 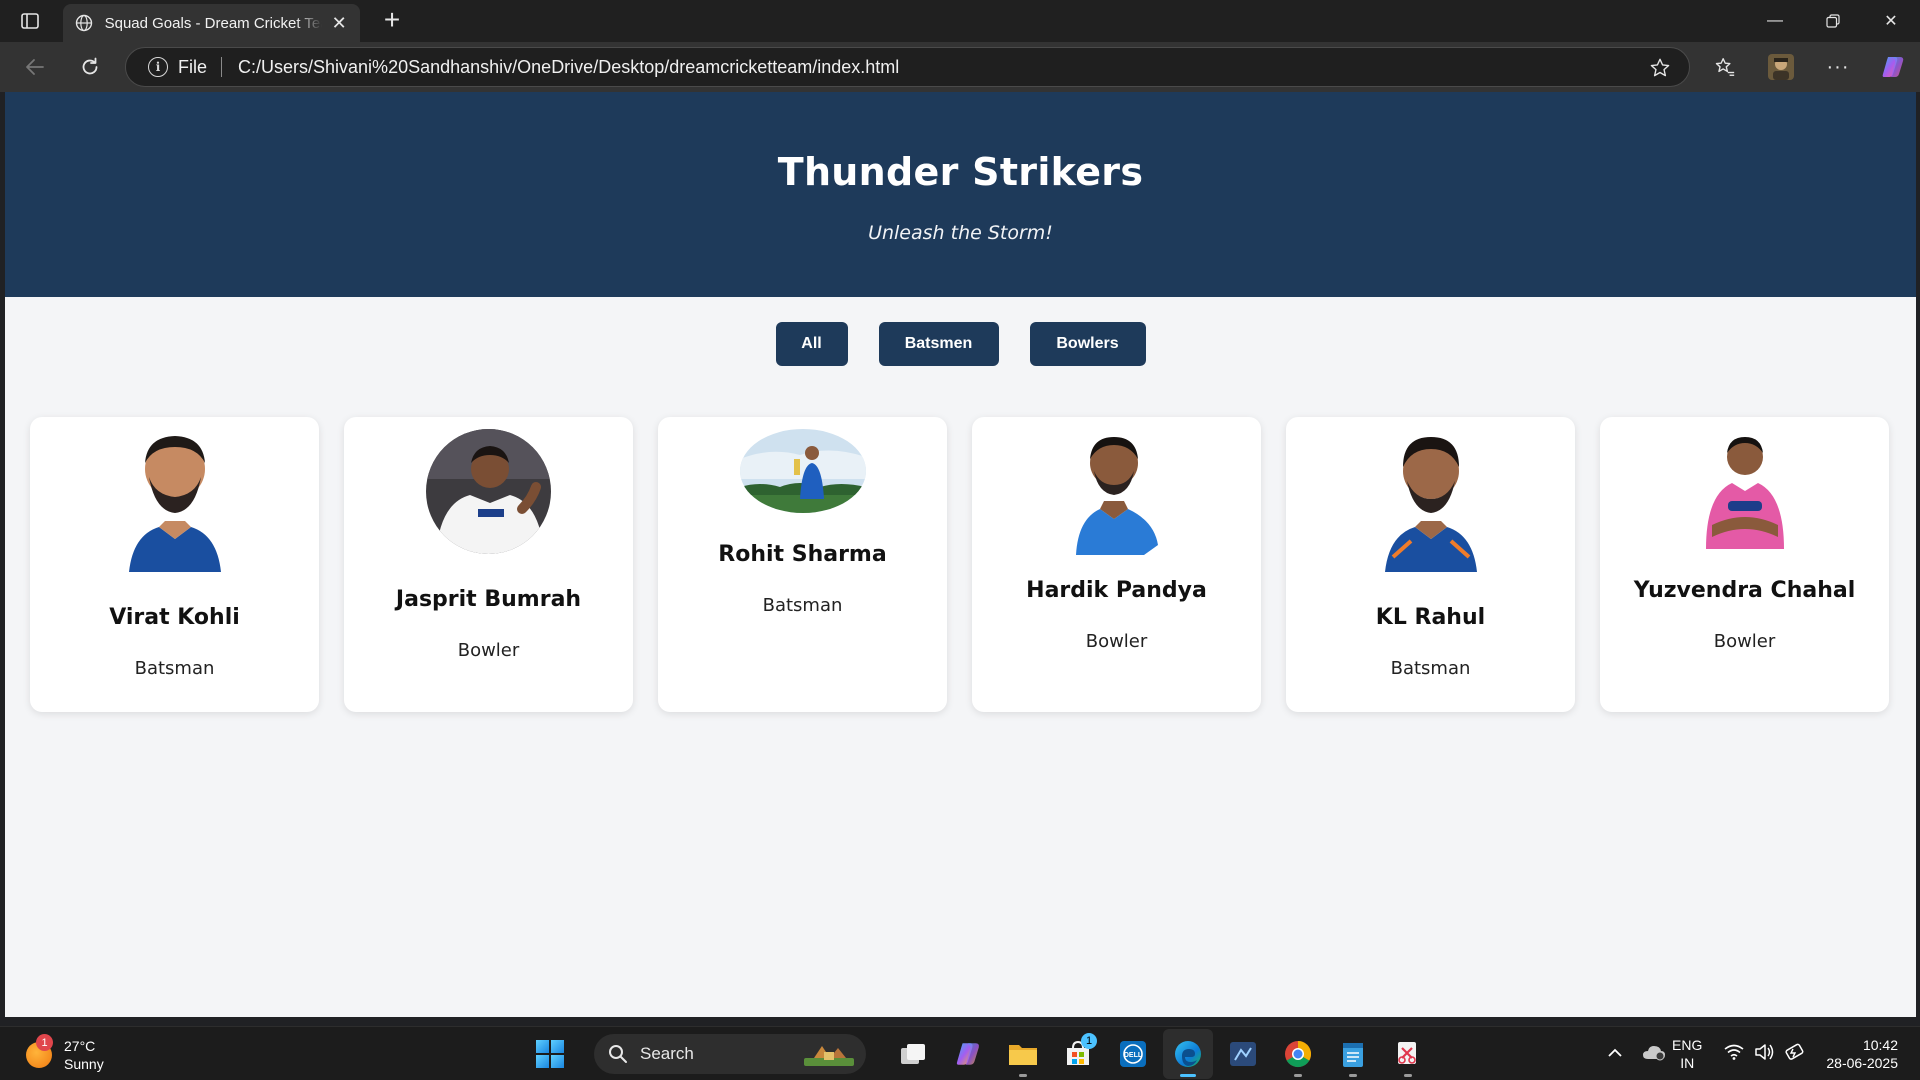 I want to click on favorite-star-icon, so click(x=1660, y=70).